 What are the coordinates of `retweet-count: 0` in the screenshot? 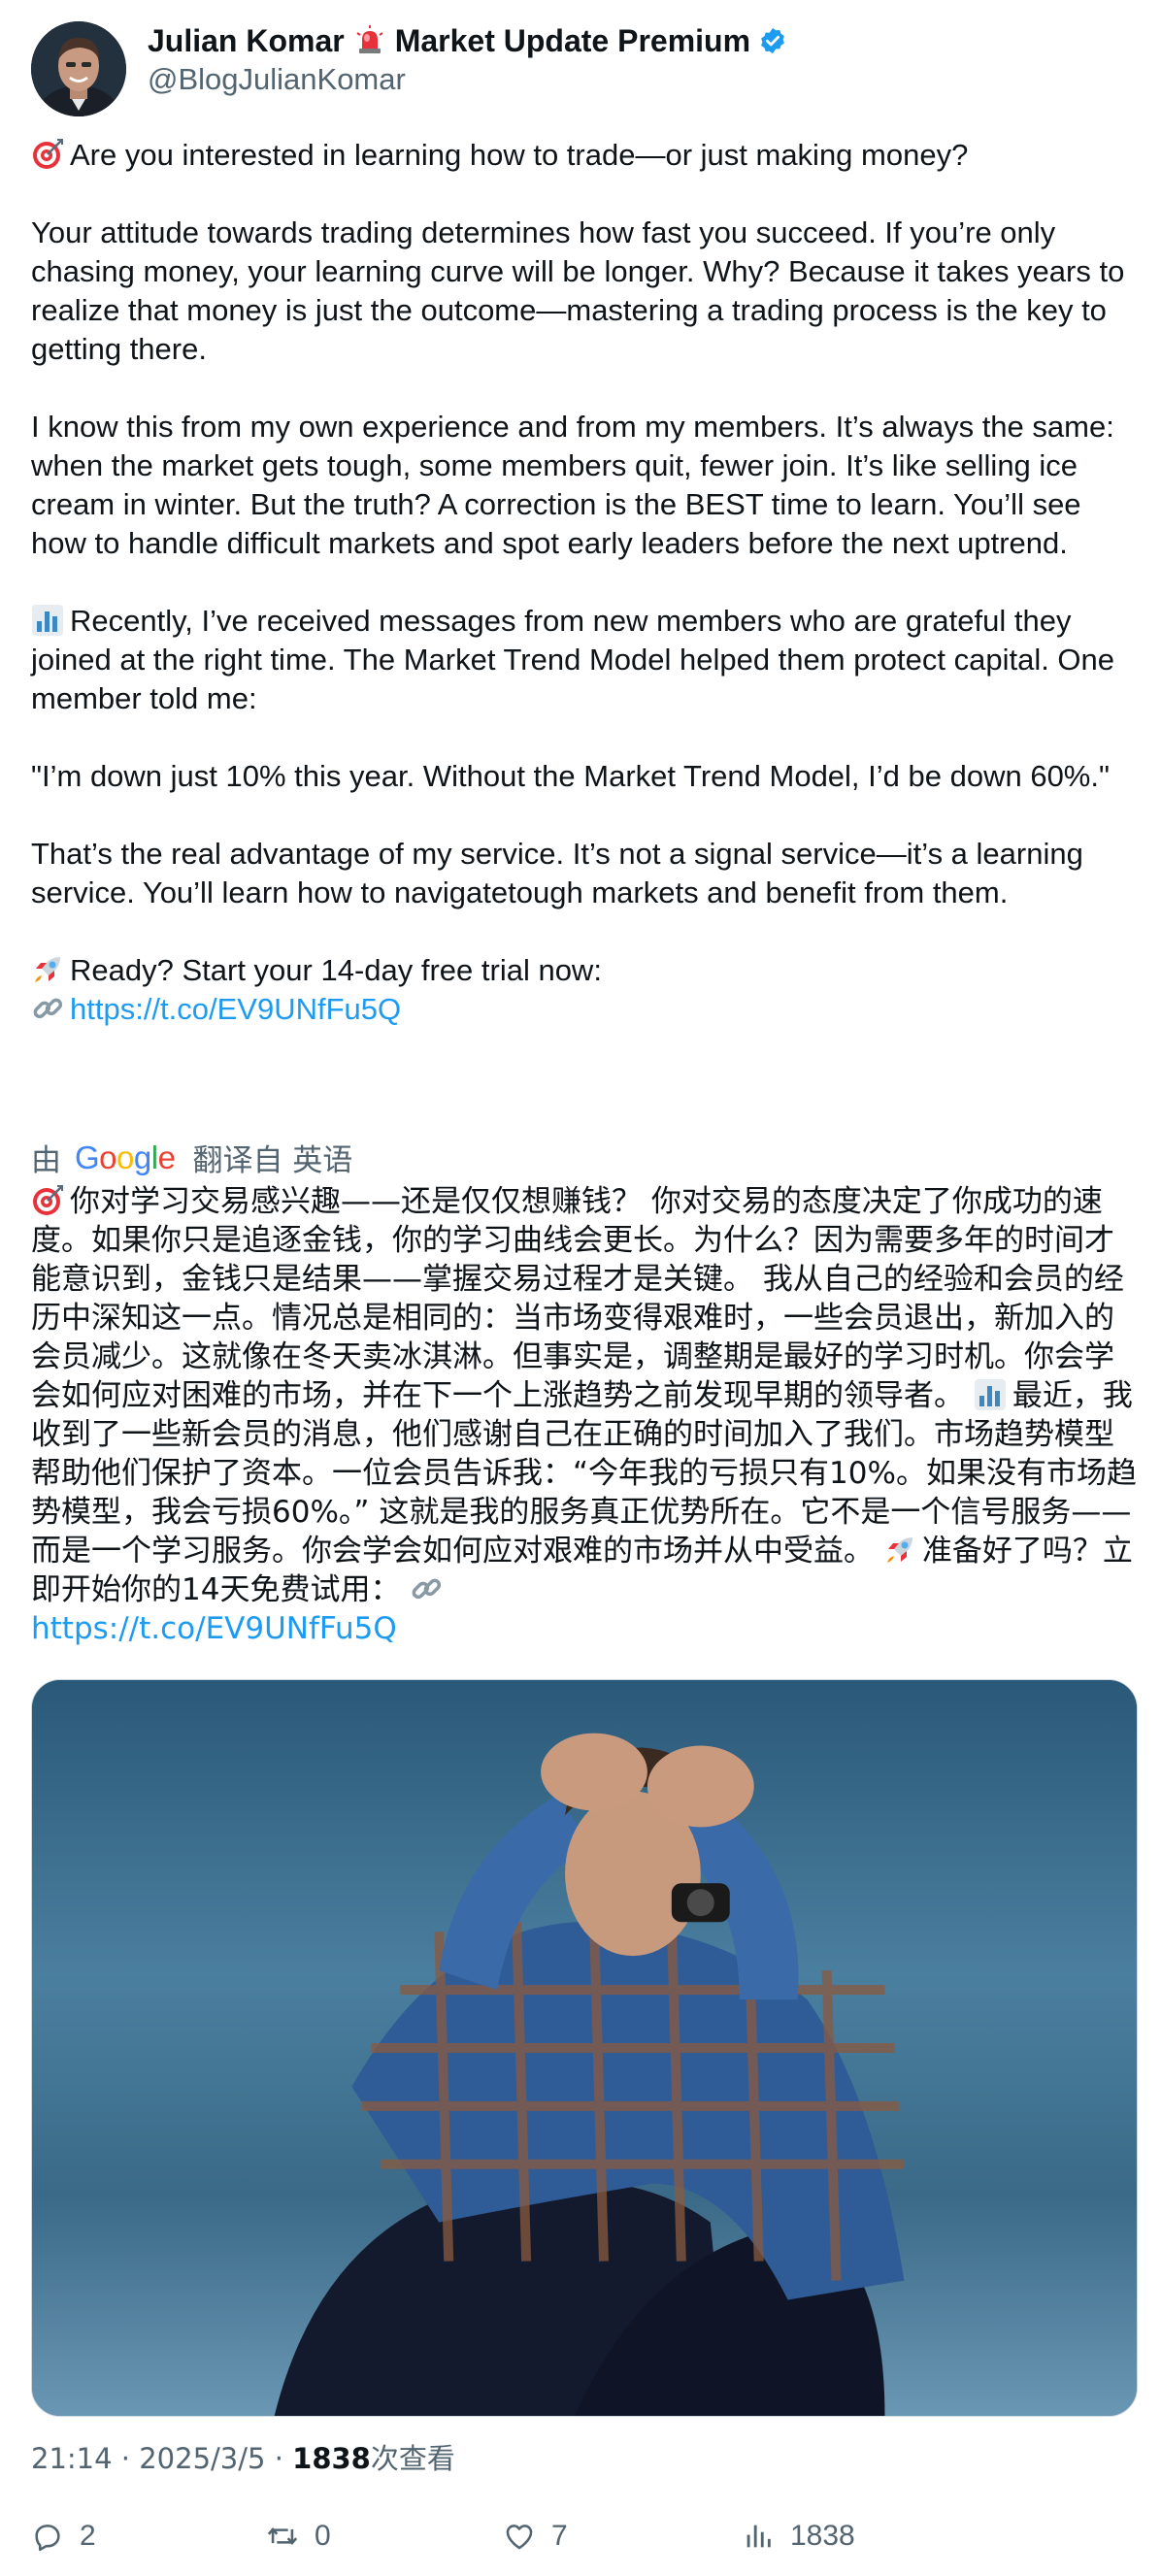 It's located at (323, 2536).